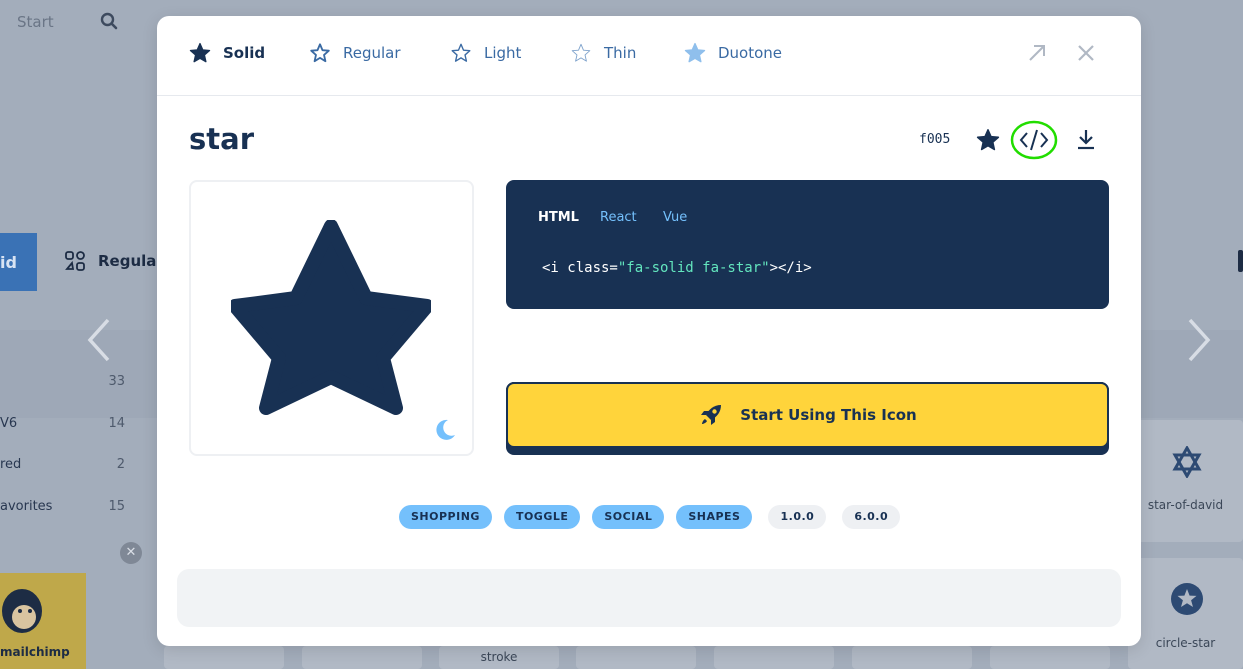 The height and width of the screenshot is (669, 1243). Describe the element at coordinates (542, 517) in the screenshot. I see `tag-toggle: TOGGLE` at that location.